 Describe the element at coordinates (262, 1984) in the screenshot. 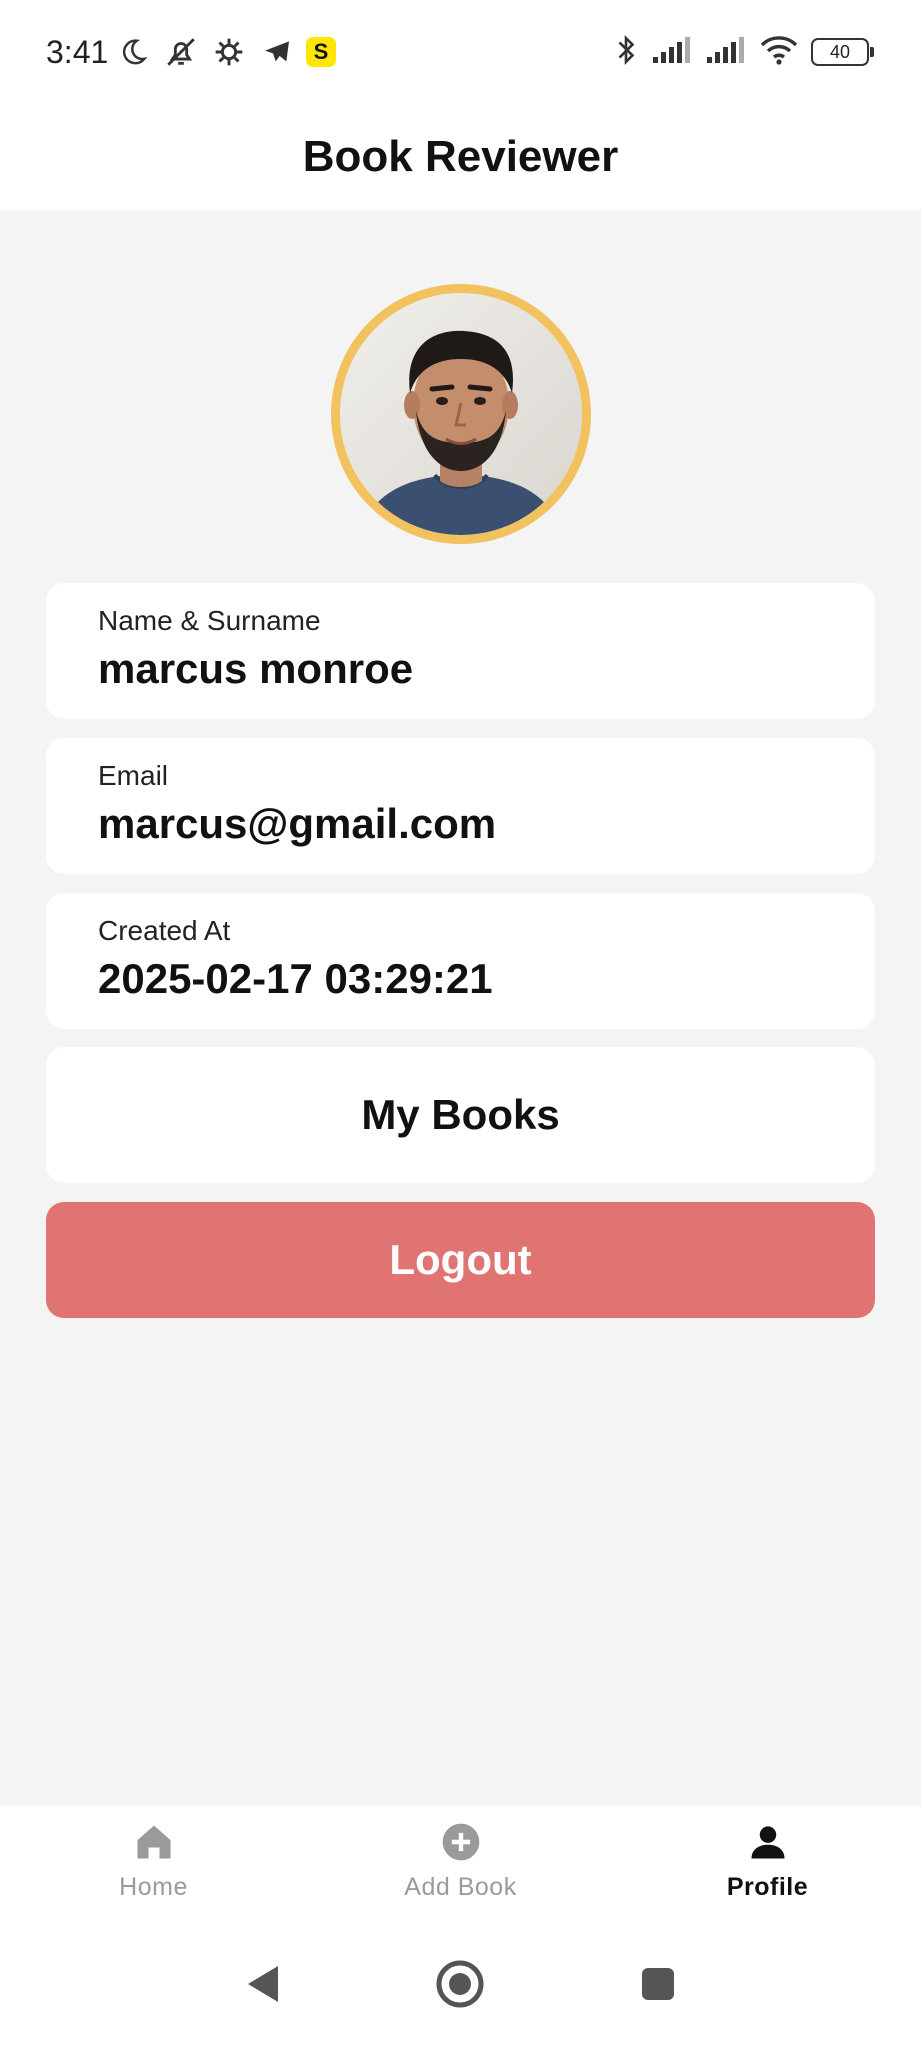

I see `back-icon` at that location.